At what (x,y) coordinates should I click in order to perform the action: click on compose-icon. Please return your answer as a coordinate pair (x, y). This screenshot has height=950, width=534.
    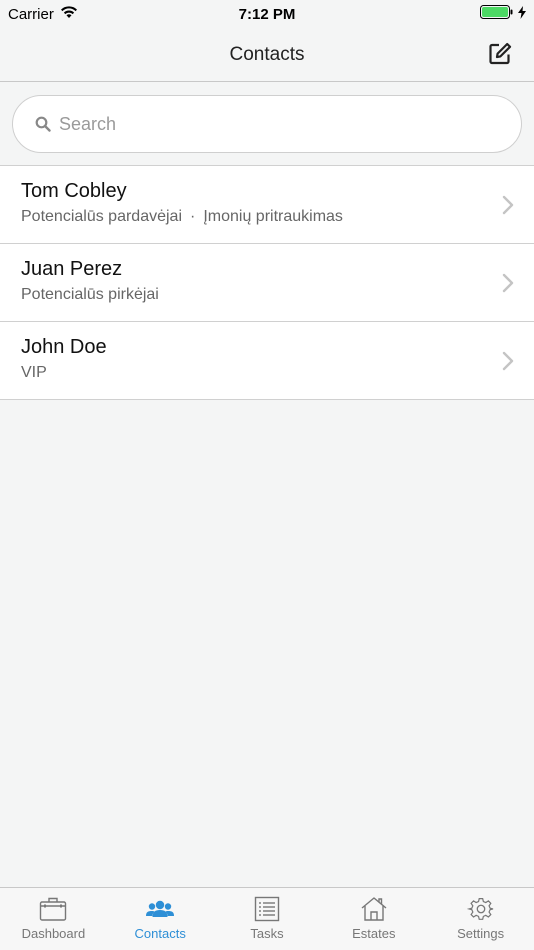
    Looking at the image, I should click on (500, 53).